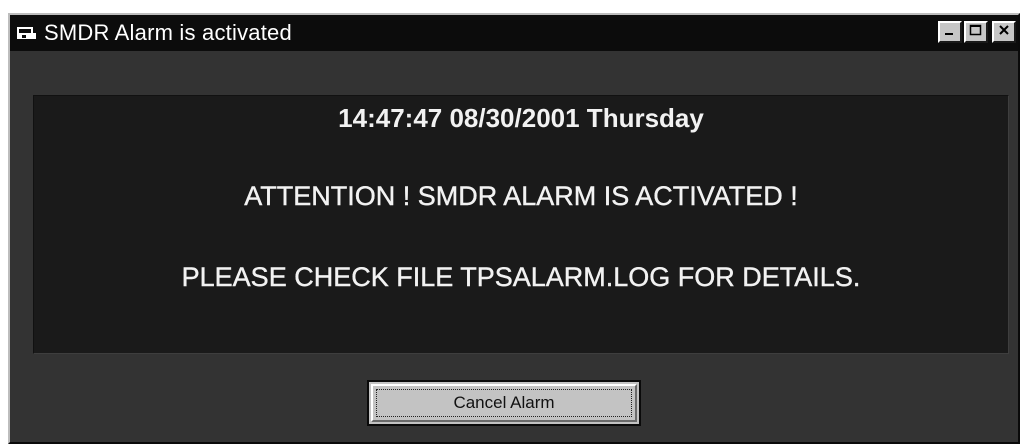 Image resolution: width=1022 pixels, height=446 pixels. I want to click on window-title: SMDR Alarm is activated, so click(168, 32).